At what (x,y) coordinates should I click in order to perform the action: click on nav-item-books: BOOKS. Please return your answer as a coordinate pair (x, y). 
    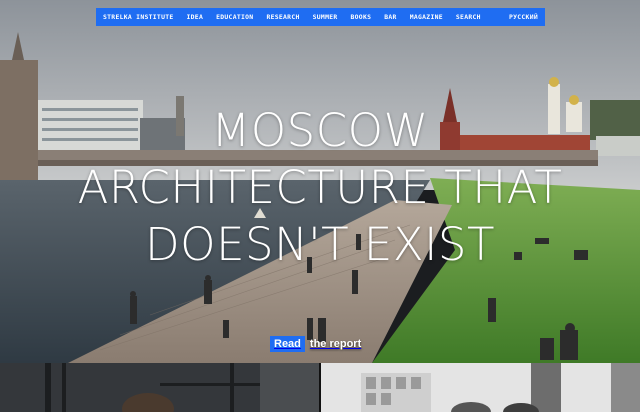
    Looking at the image, I should click on (361, 17).